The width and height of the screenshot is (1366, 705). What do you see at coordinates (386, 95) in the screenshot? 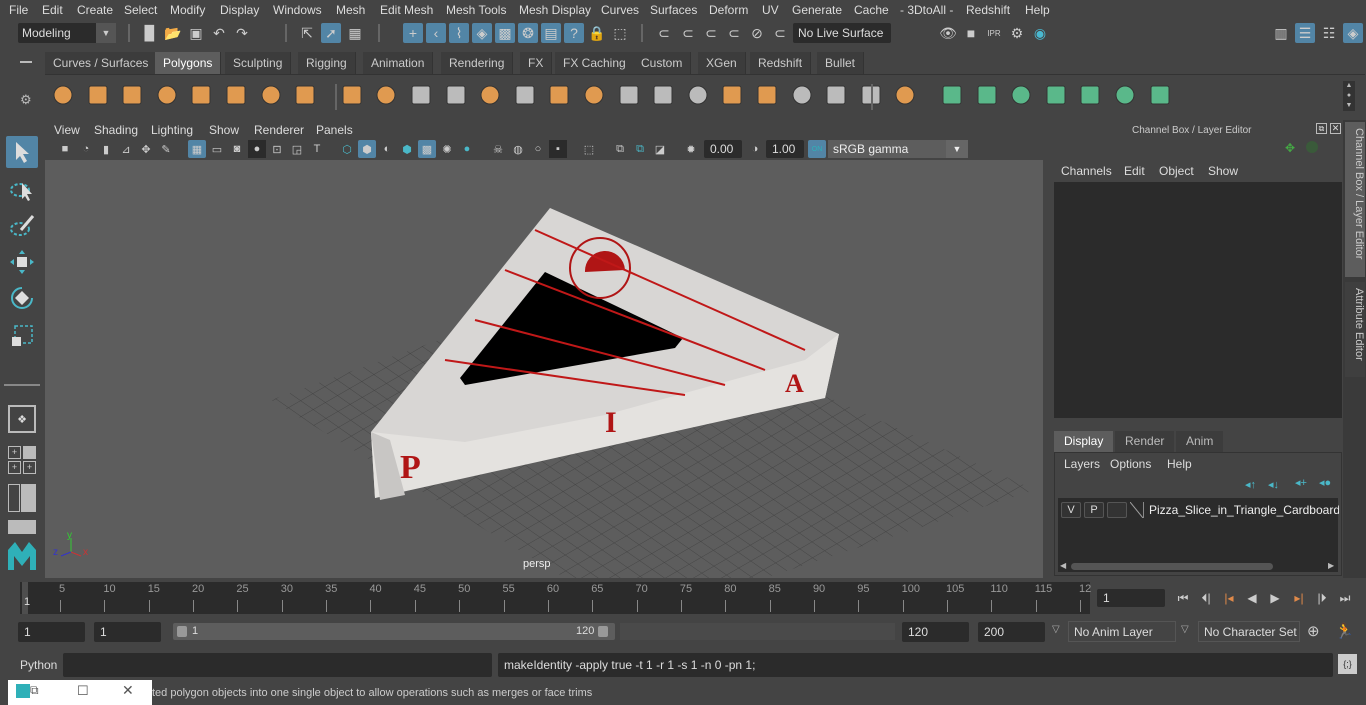
I see `separate-icon` at bounding box center [386, 95].